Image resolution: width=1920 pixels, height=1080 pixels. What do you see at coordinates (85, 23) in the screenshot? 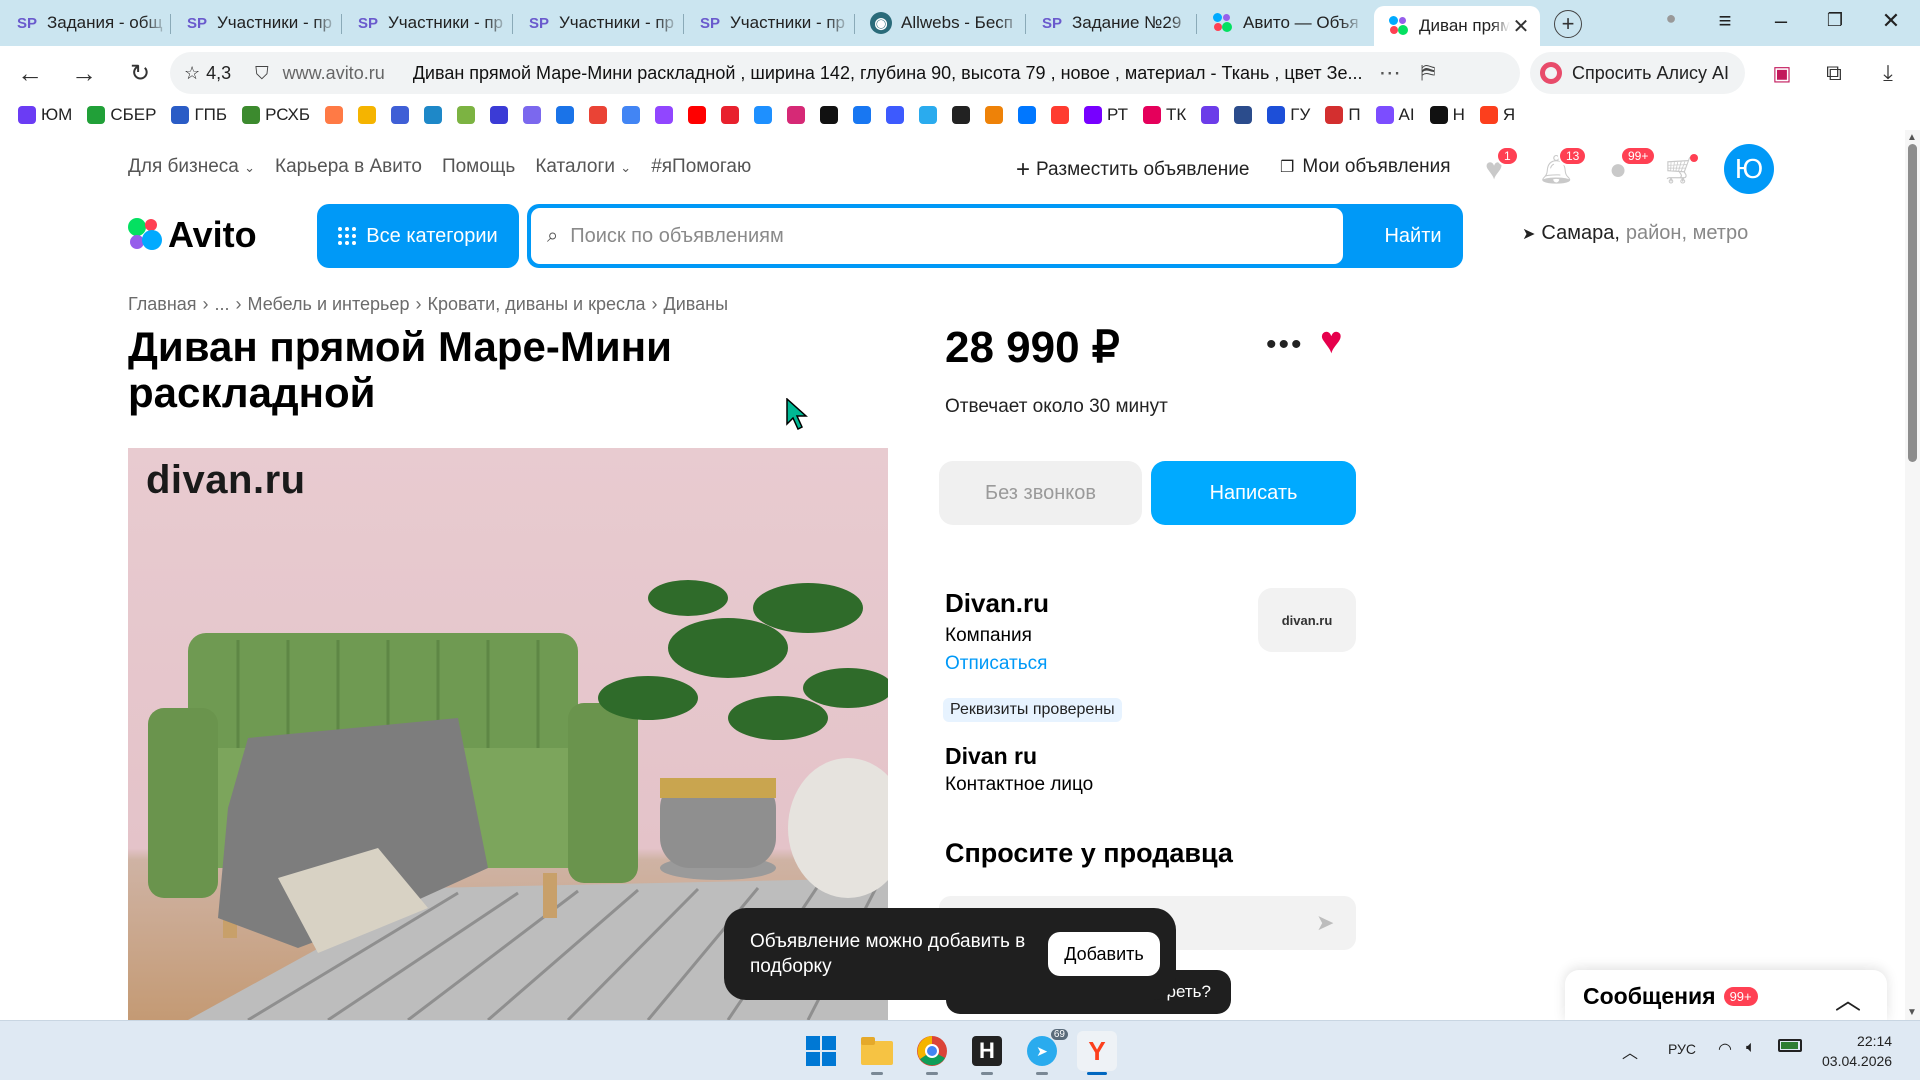
I see `tab-1: SP Задания - общ` at bounding box center [85, 23].